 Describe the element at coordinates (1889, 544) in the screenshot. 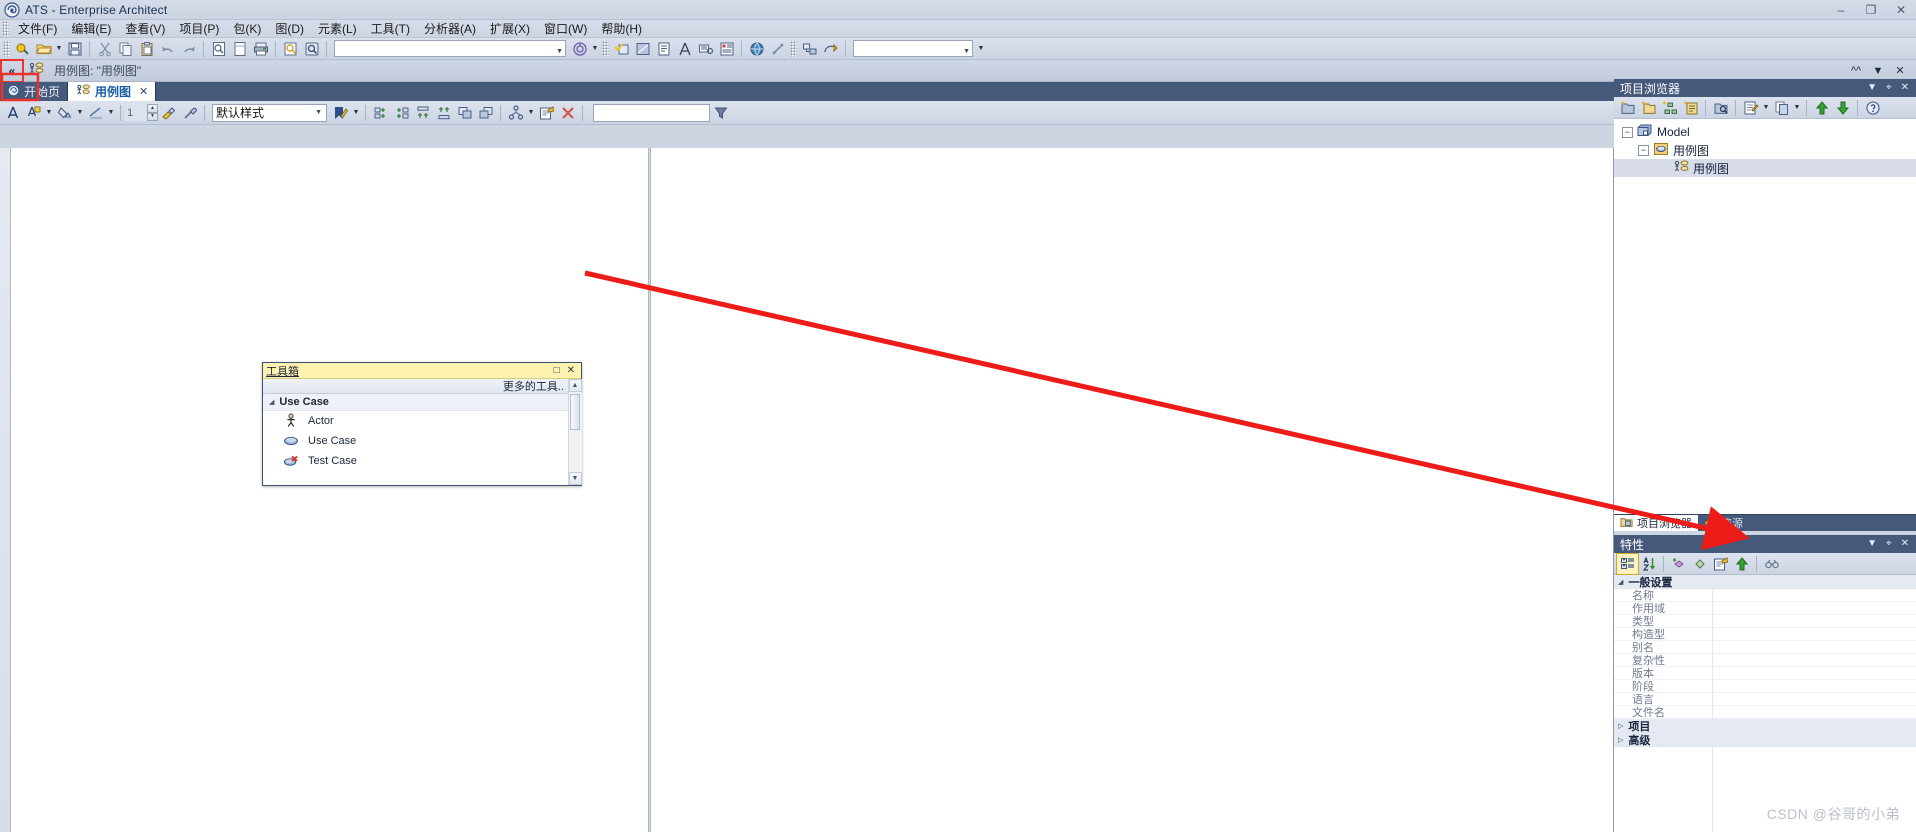

I see `pin-icon: ⌖` at that location.